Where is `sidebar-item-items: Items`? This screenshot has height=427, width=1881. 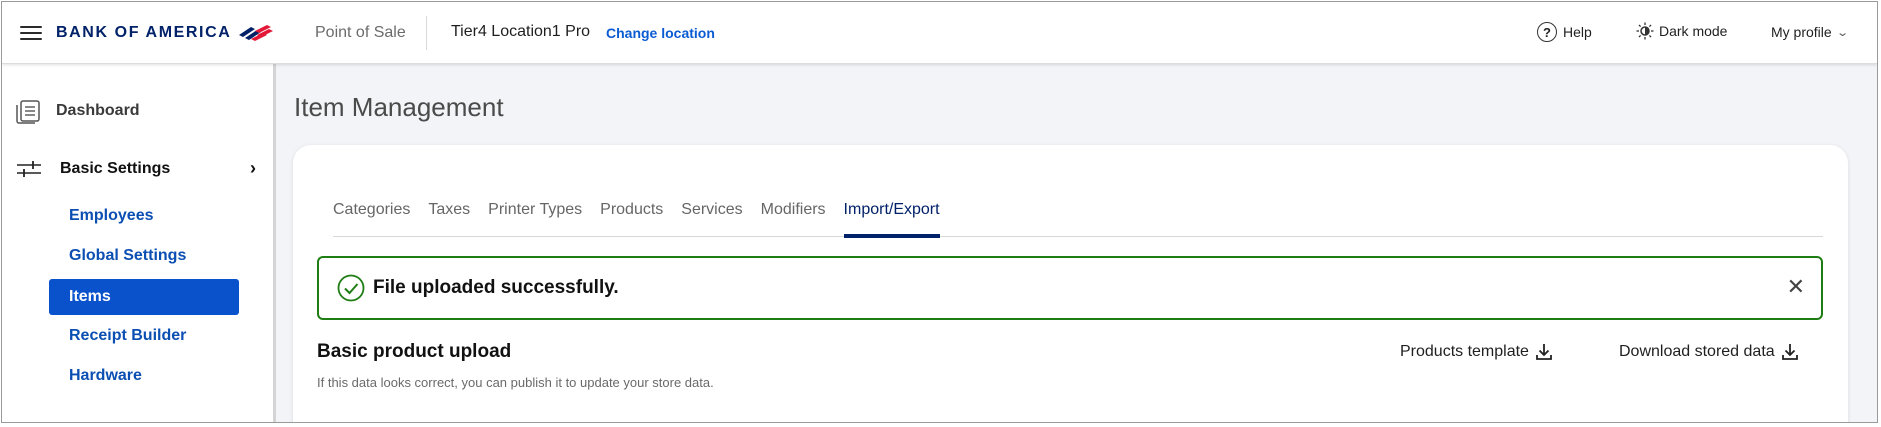
sidebar-item-items: Items is located at coordinates (144, 297).